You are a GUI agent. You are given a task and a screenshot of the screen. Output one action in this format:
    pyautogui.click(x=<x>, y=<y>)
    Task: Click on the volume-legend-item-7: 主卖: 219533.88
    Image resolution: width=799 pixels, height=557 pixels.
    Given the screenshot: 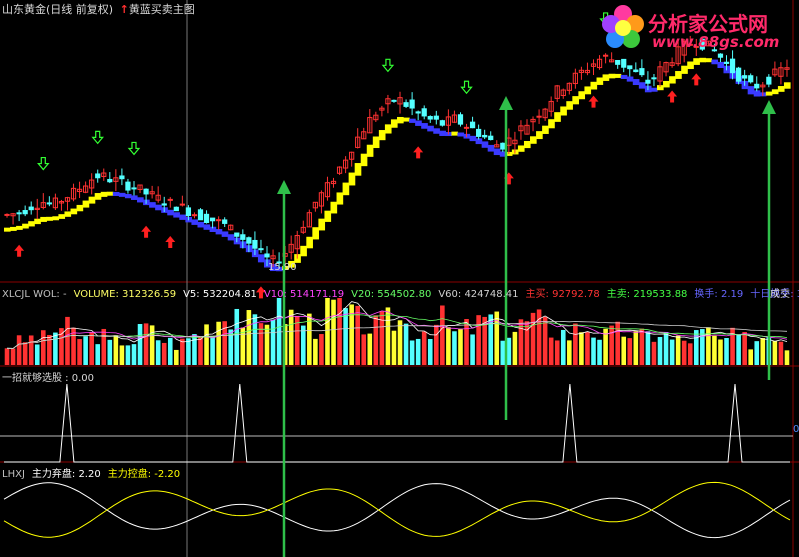 What is the action you would take?
    pyautogui.click(x=647, y=294)
    